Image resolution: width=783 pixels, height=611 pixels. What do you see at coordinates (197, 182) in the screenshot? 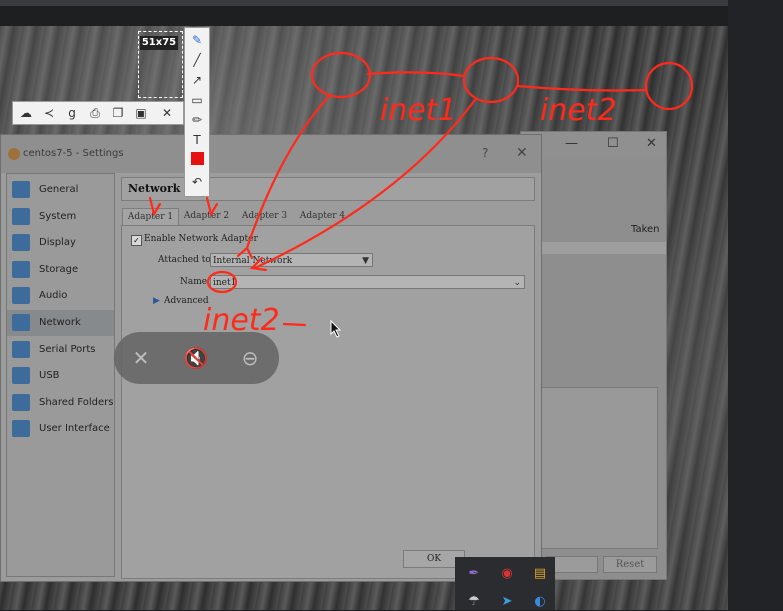
I see `undo-icon: ↶` at bounding box center [197, 182].